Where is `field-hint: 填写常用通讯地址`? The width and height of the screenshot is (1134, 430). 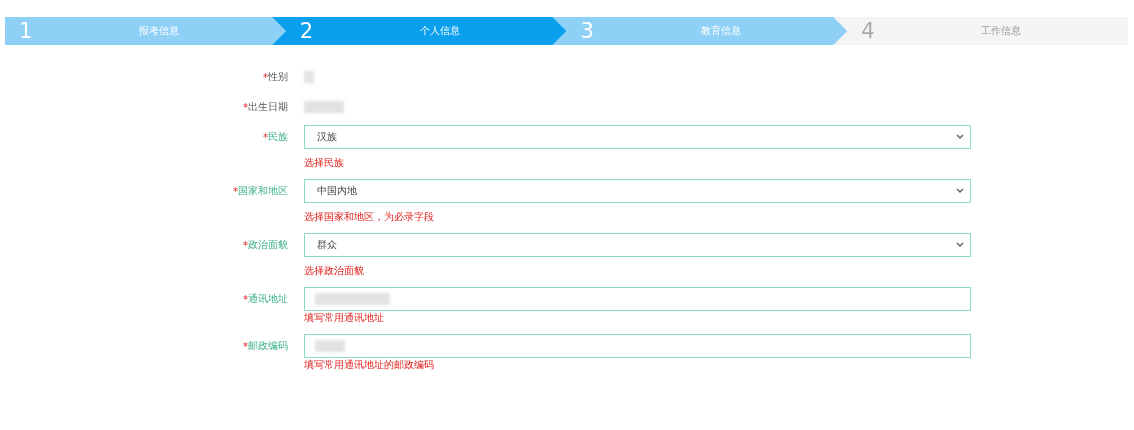
field-hint: 填写常用通讯地址 is located at coordinates (344, 318).